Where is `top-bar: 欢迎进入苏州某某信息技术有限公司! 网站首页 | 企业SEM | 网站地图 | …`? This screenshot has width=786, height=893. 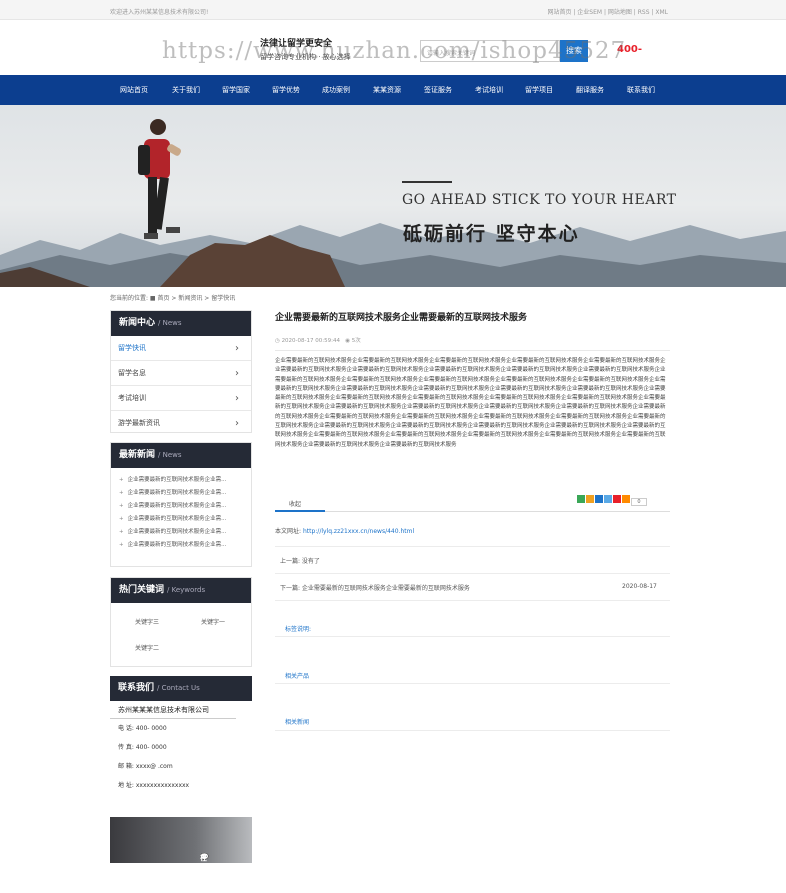
top-bar: 欢迎进入苏州某某信息技术有限公司! 网站首页 | 企业SEM | 网站地图 | … is located at coordinates (393, 10).